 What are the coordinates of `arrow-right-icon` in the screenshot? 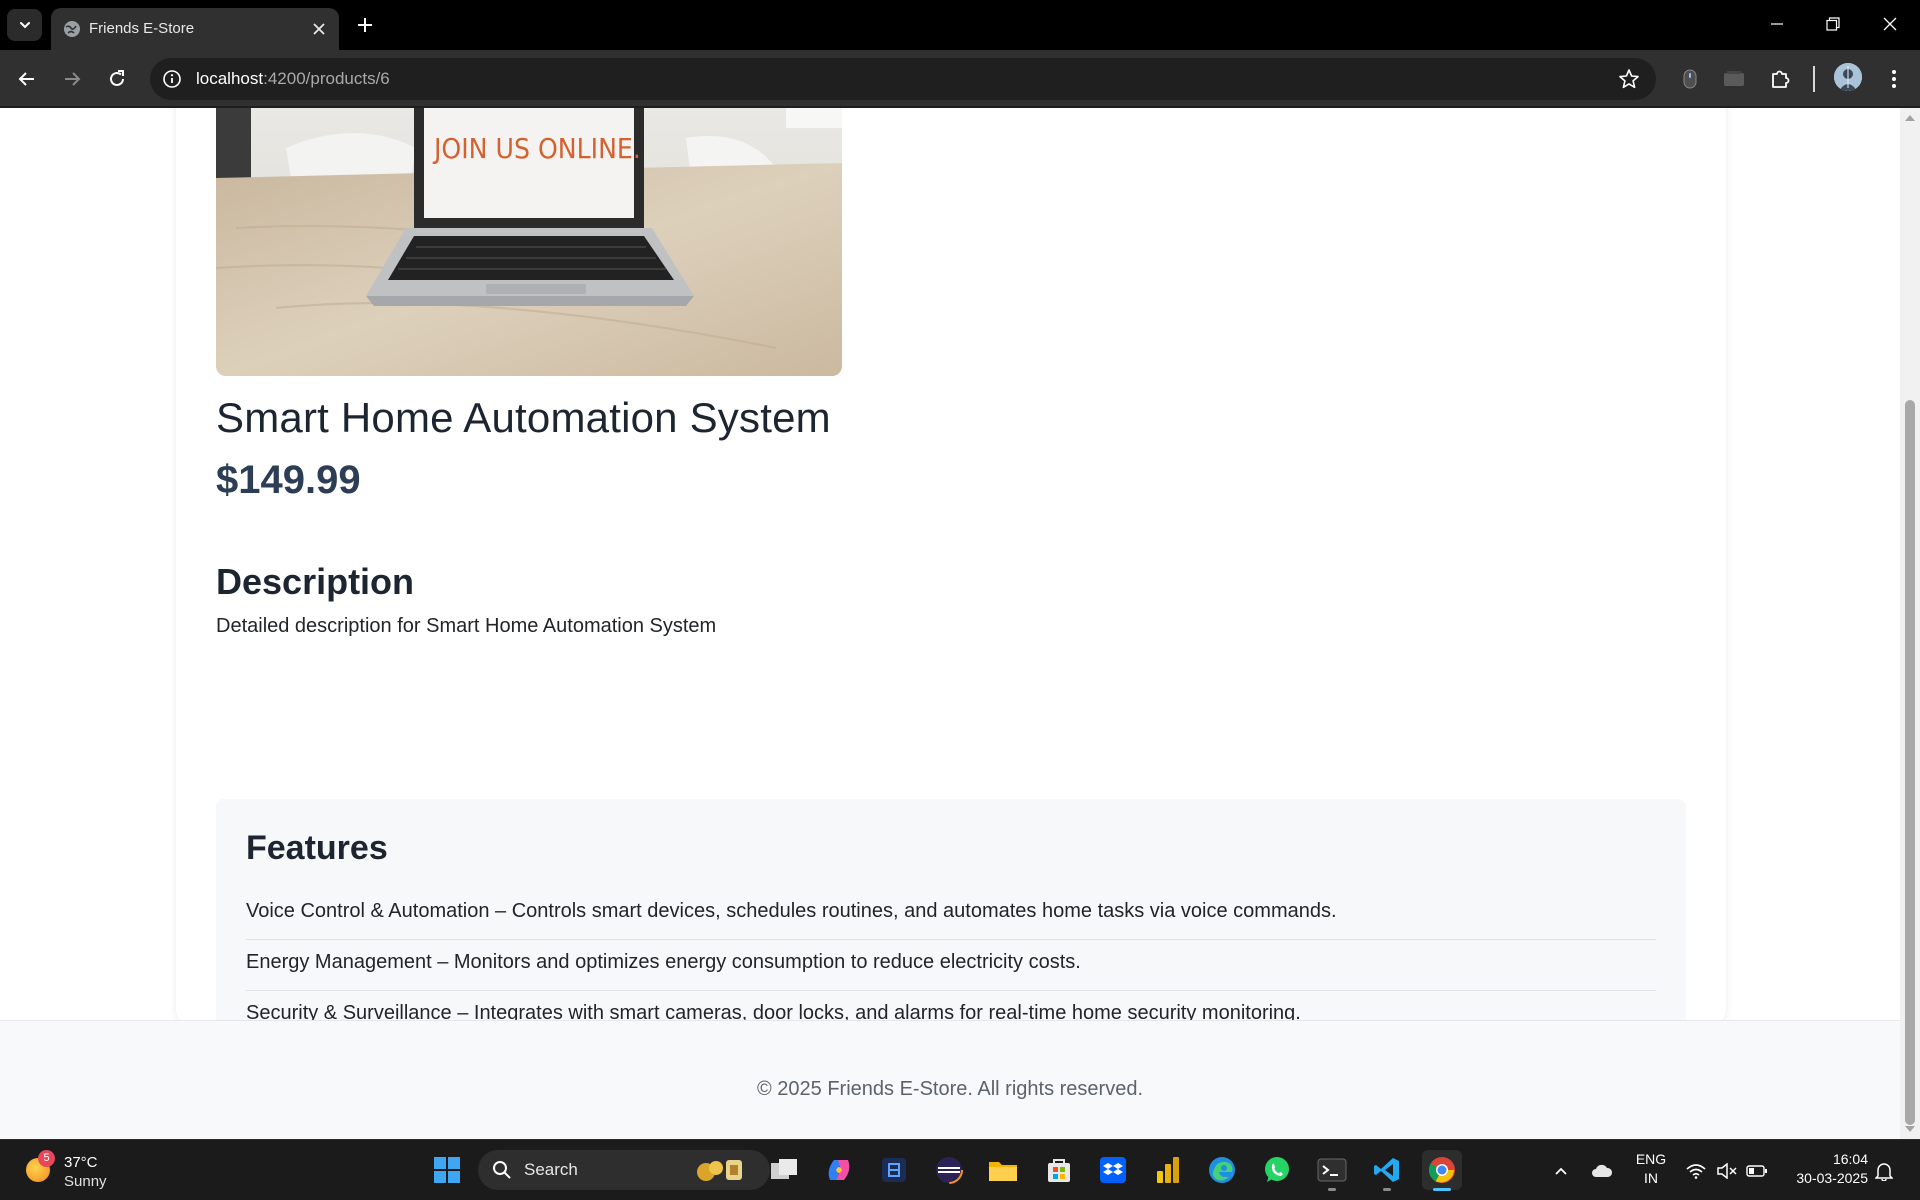 It's located at (73, 79).